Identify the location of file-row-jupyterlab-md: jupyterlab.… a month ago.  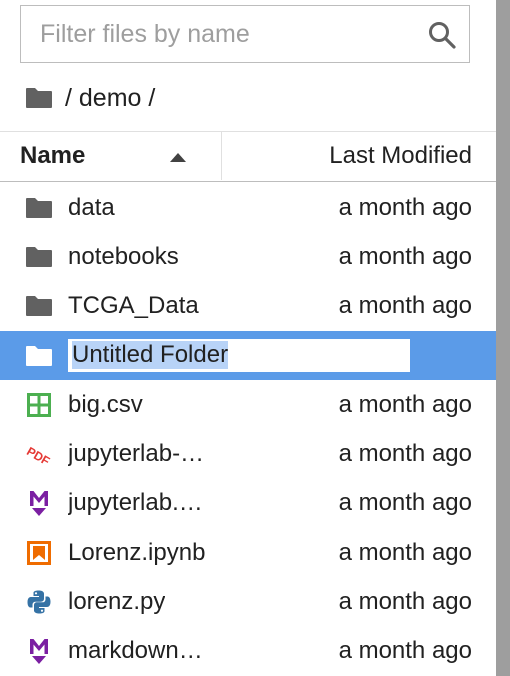
(248, 503).